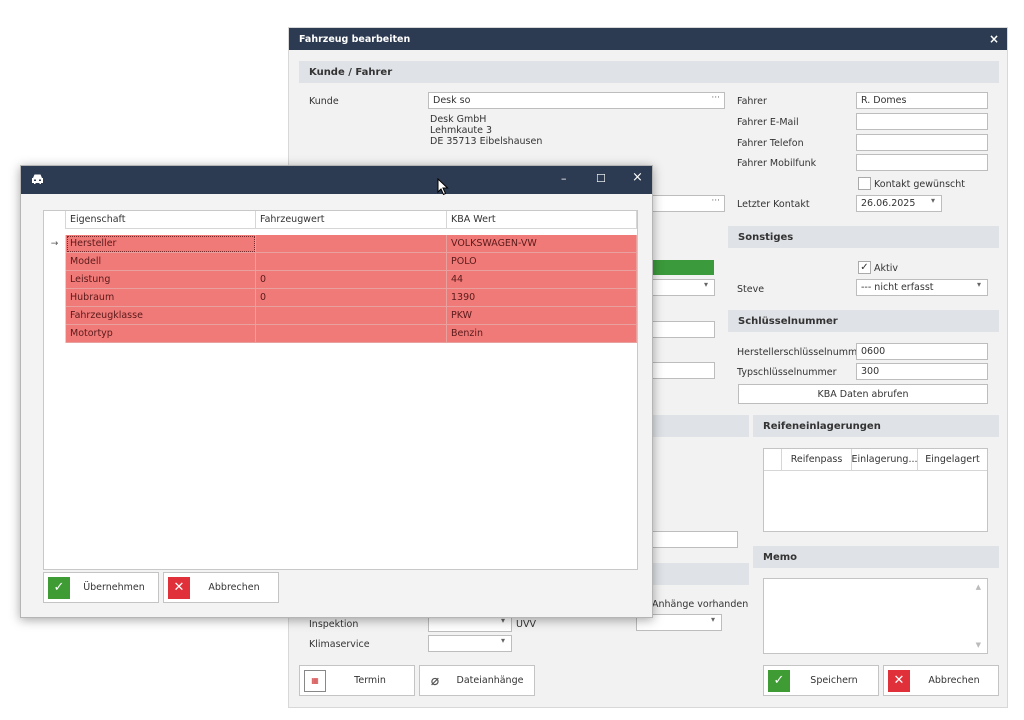  Describe the element at coordinates (952, 459) in the screenshot. I see `reifen-col-header: Eingelagert` at that location.